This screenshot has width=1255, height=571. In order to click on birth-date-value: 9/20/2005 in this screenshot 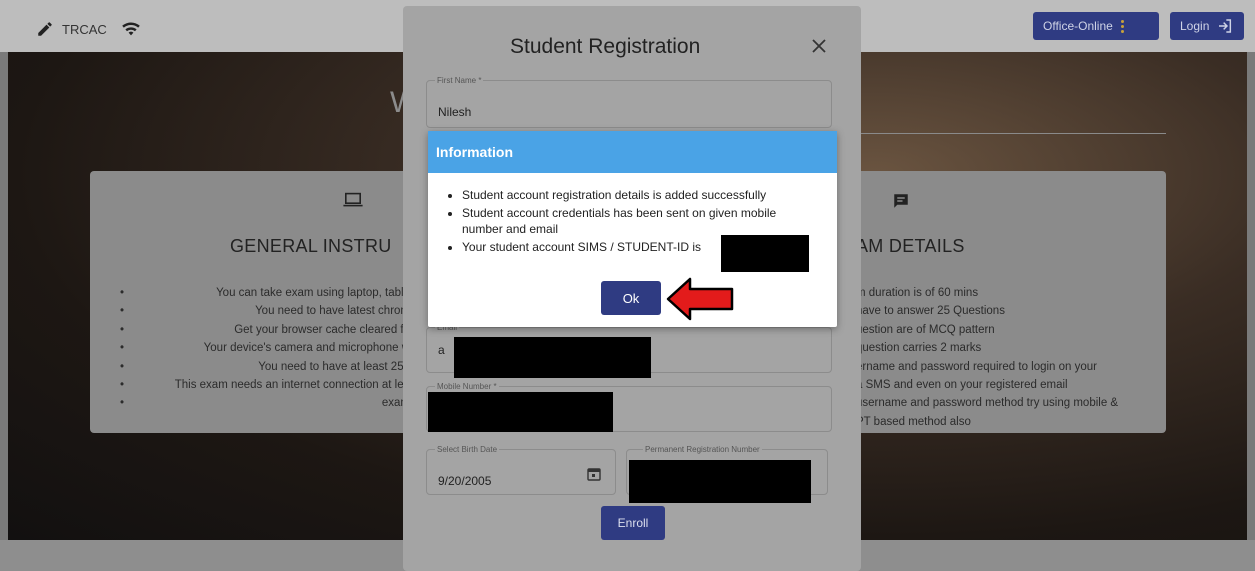, I will do `click(465, 481)`.